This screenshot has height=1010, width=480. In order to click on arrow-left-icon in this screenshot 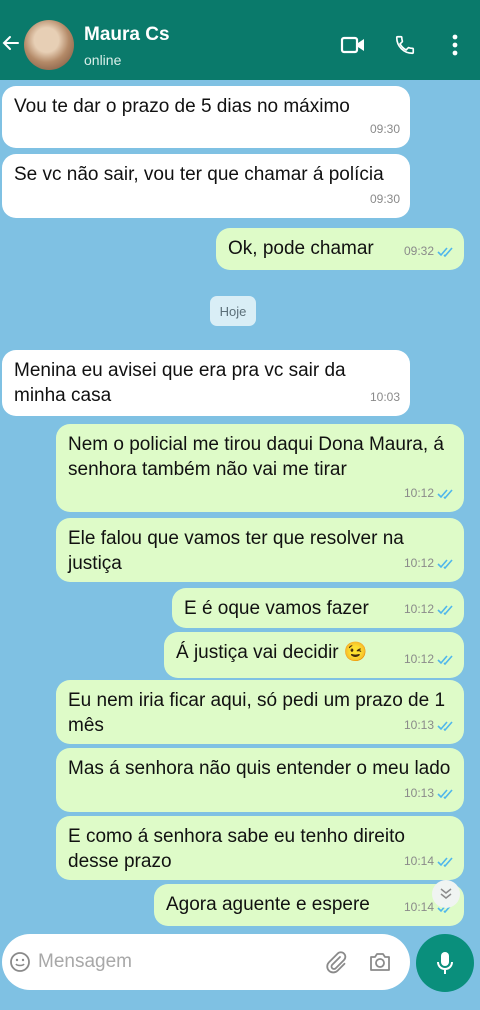, I will do `click(10, 43)`.